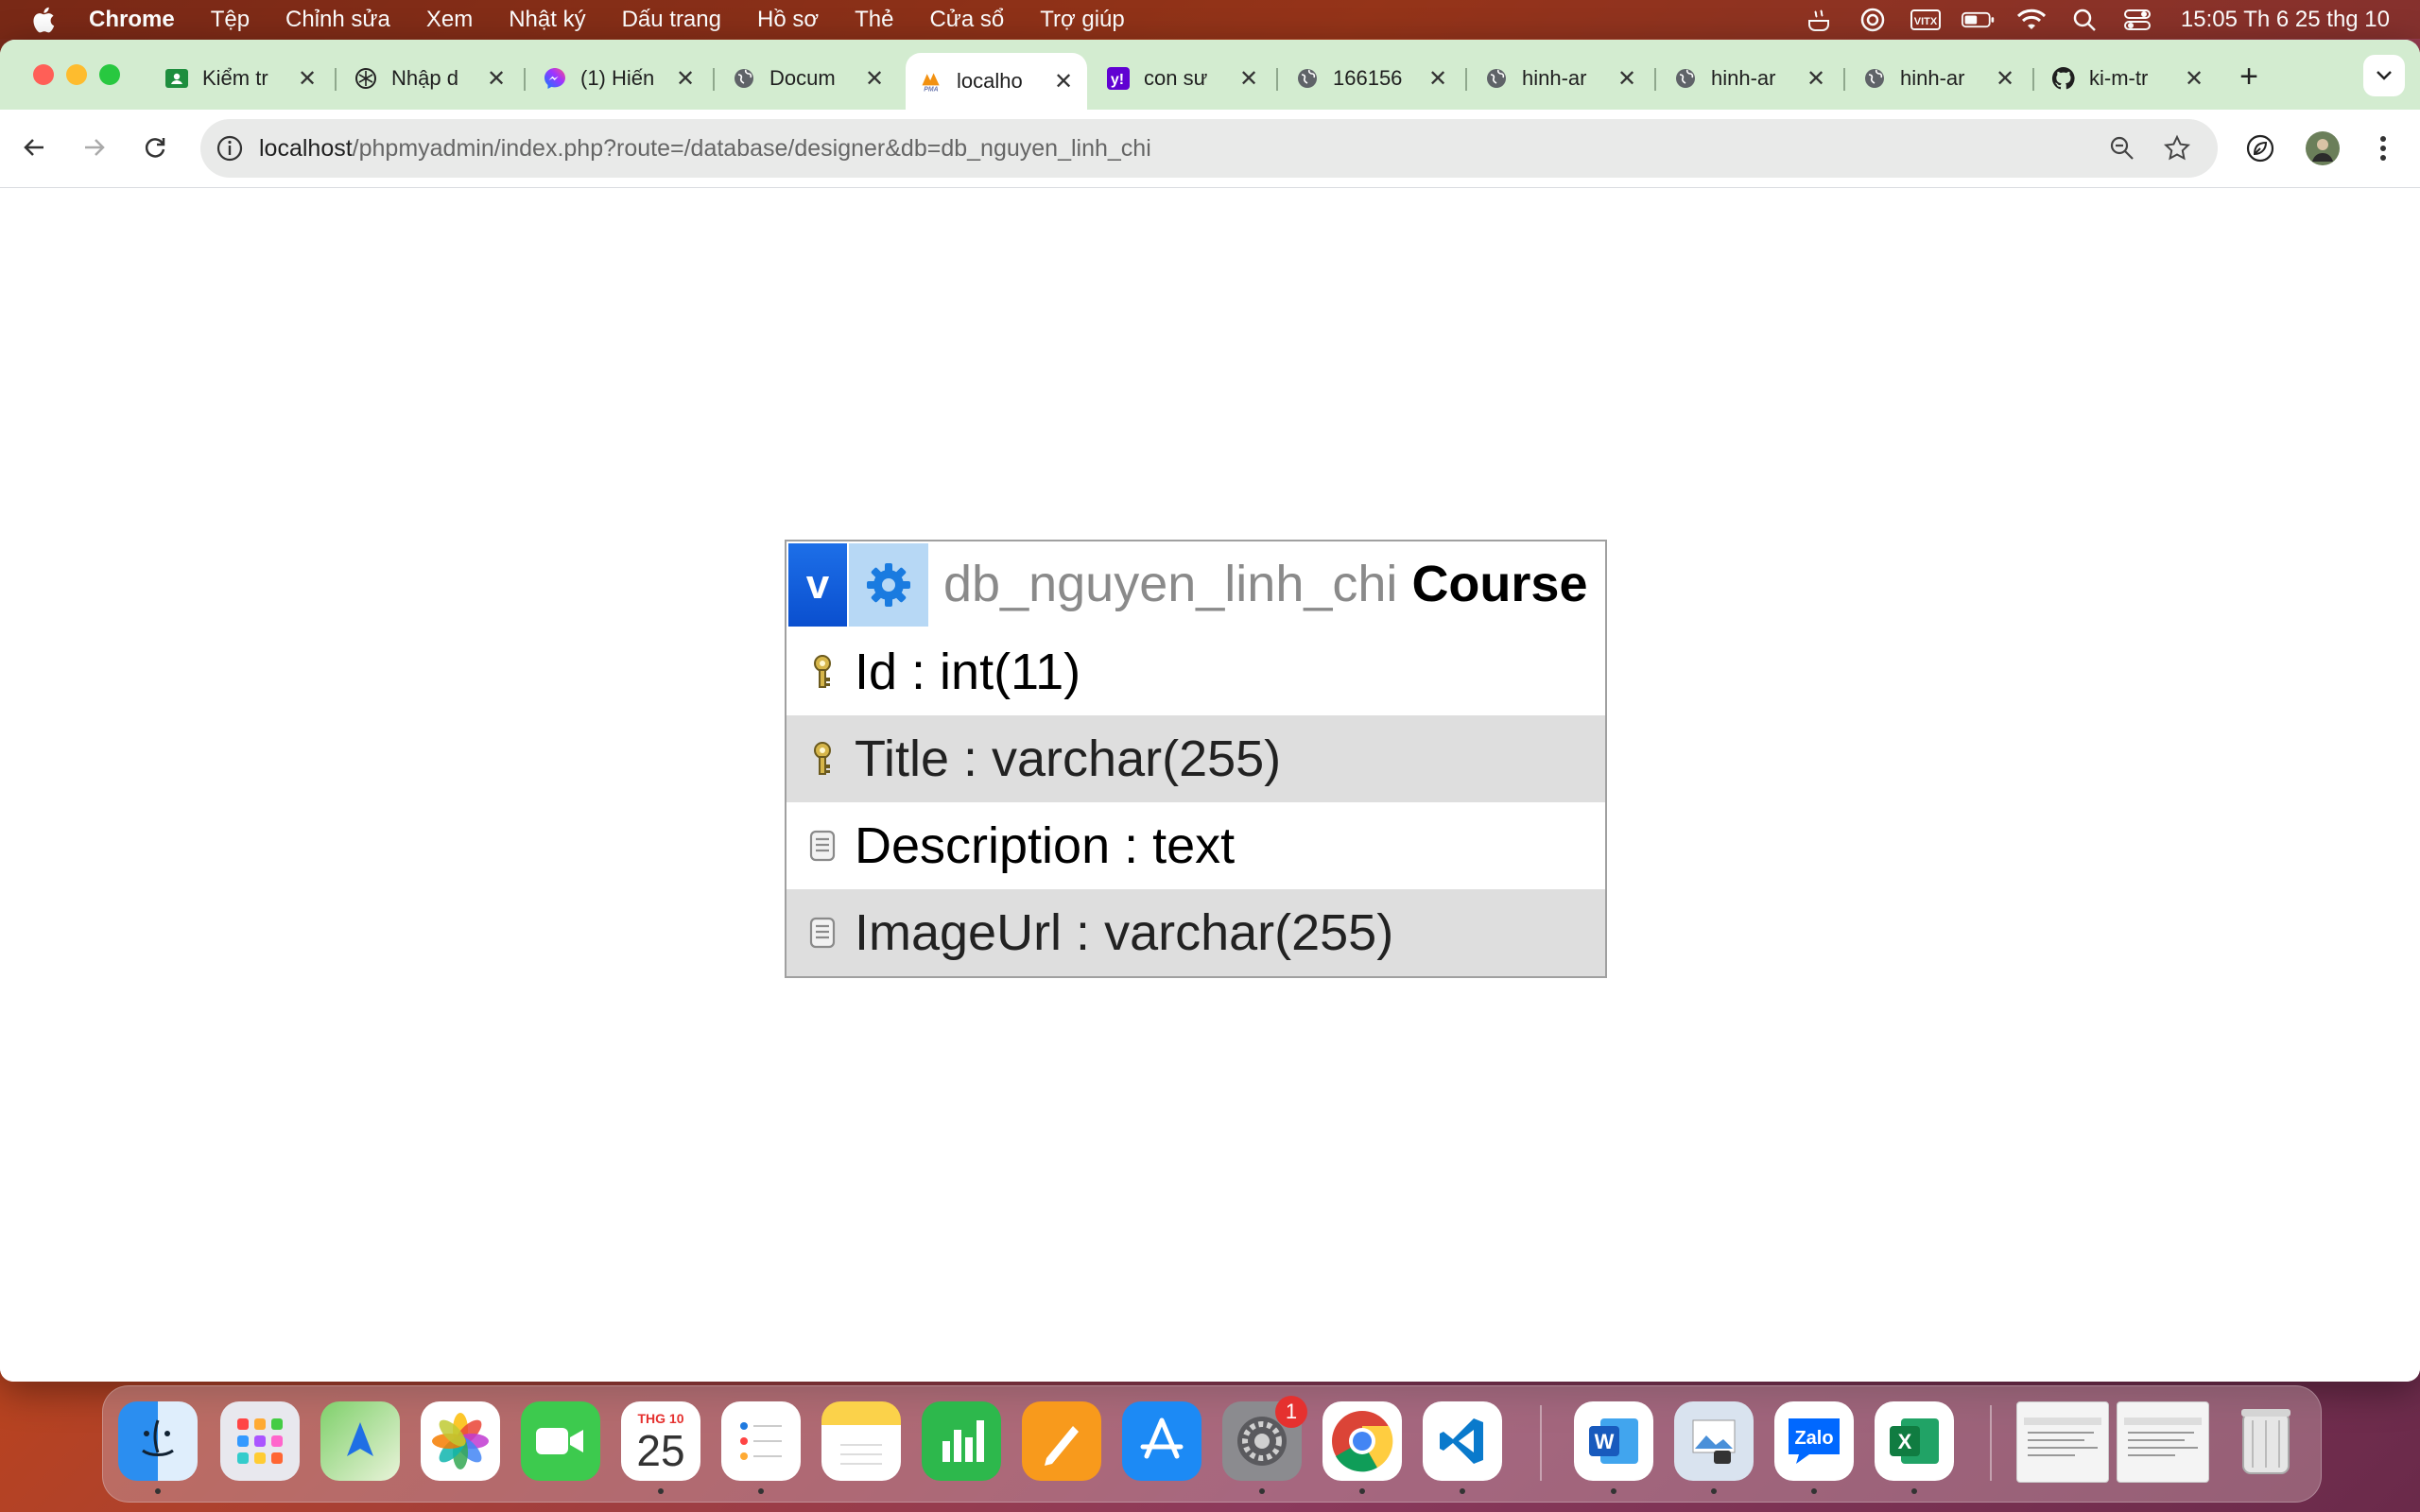 The width and height of the screenshot is (2420, 1512). I want to click on vscode-icon, so click(1462, 1441).